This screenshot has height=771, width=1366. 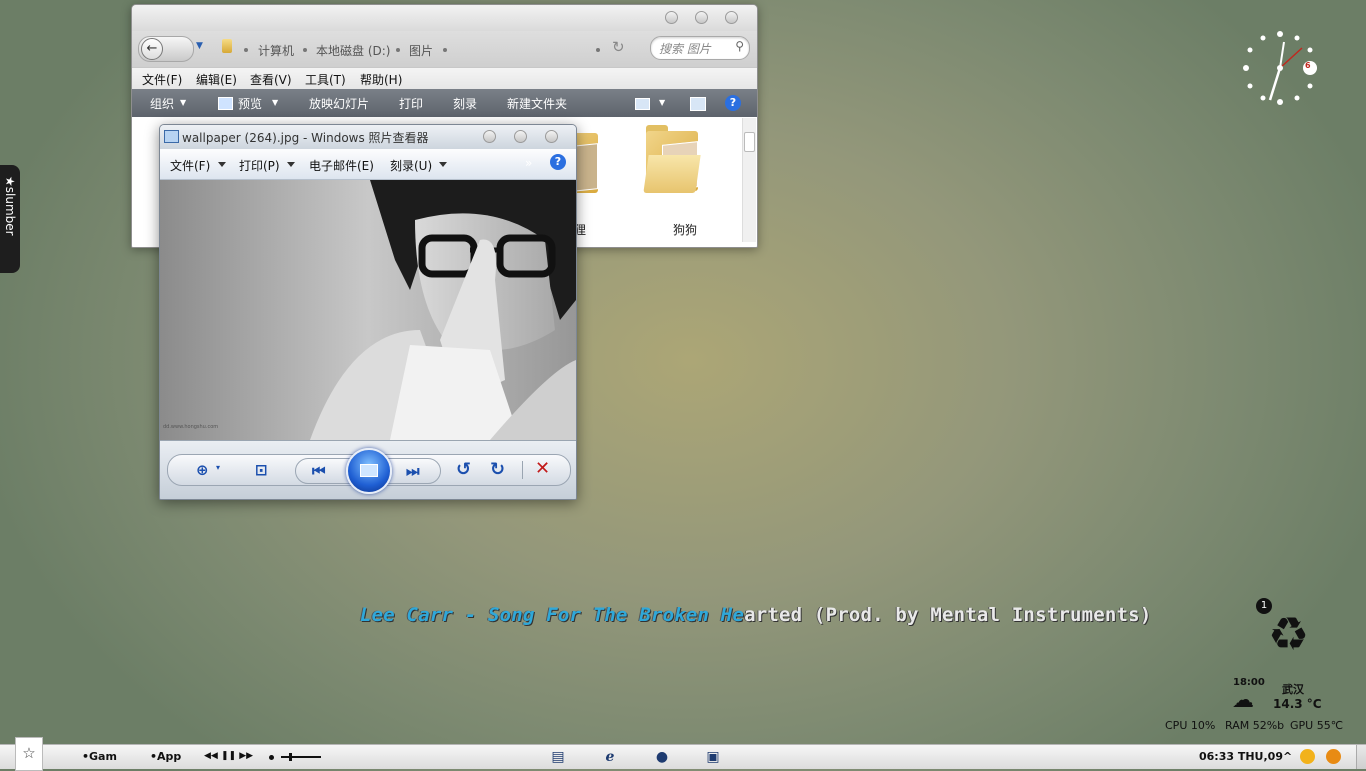 What do you see at coordinates (259, 165) in the screenshot?
I see `viewer-menu-print: 打印(P)` at bounding box center [259, 165].